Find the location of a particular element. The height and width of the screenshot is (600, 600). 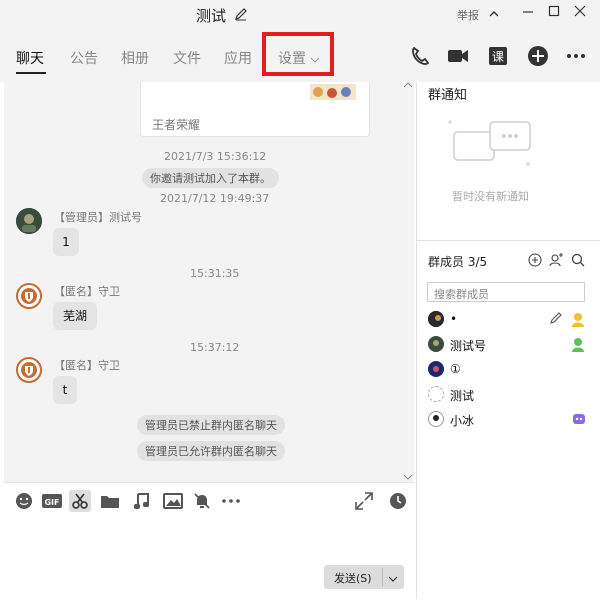

tab-album: 相册 is located at coordinates (135, 58).